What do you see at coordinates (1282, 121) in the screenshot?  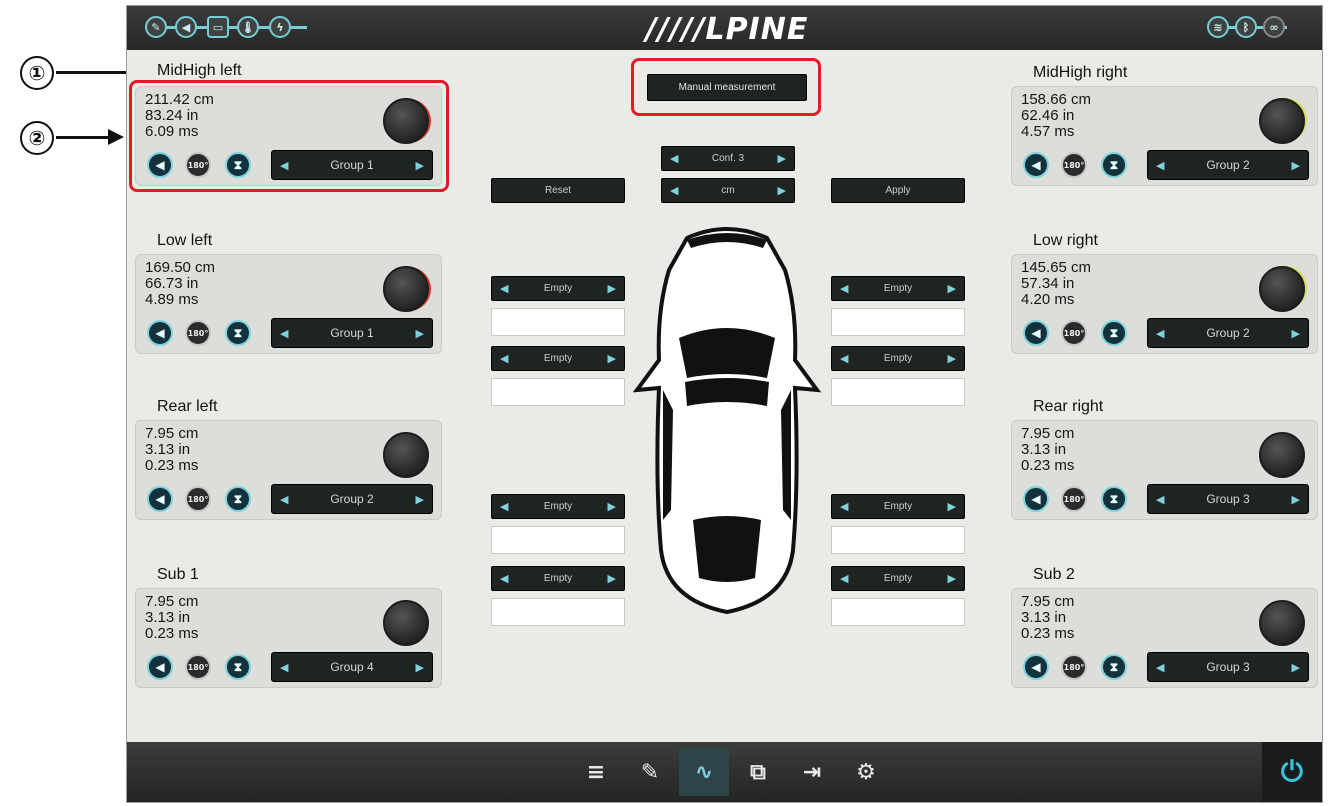 I see `midhigh-right-knob` at bounding box center [1282, 121].